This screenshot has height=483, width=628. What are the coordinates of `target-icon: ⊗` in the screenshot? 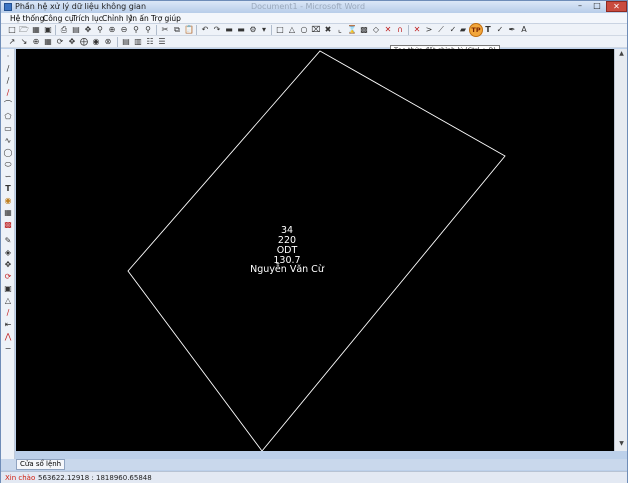 It's located at (108, 42).